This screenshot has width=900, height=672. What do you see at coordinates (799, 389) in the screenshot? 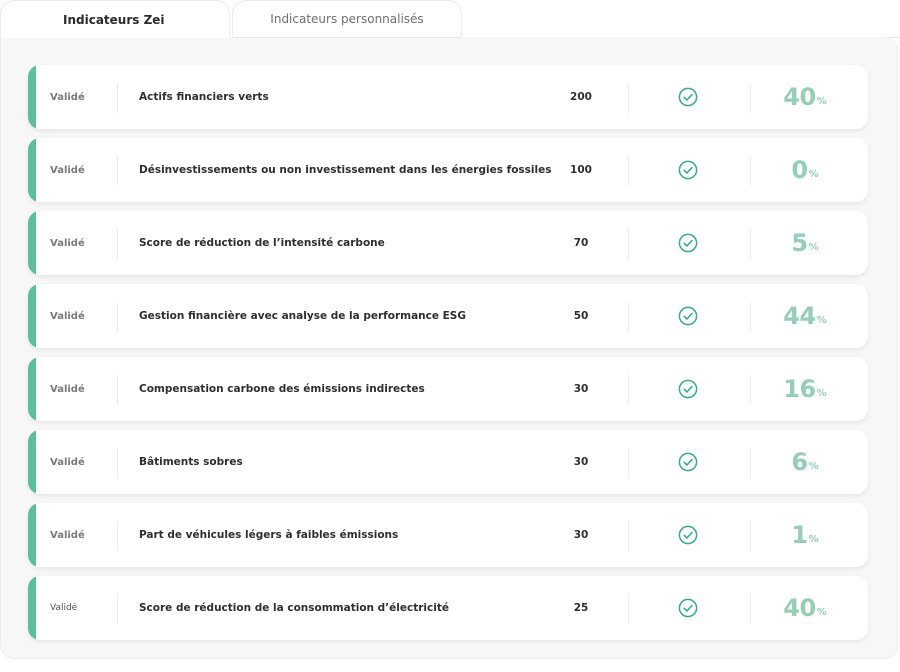
I see `percent-value: 16` at bounding box center [799, 389].